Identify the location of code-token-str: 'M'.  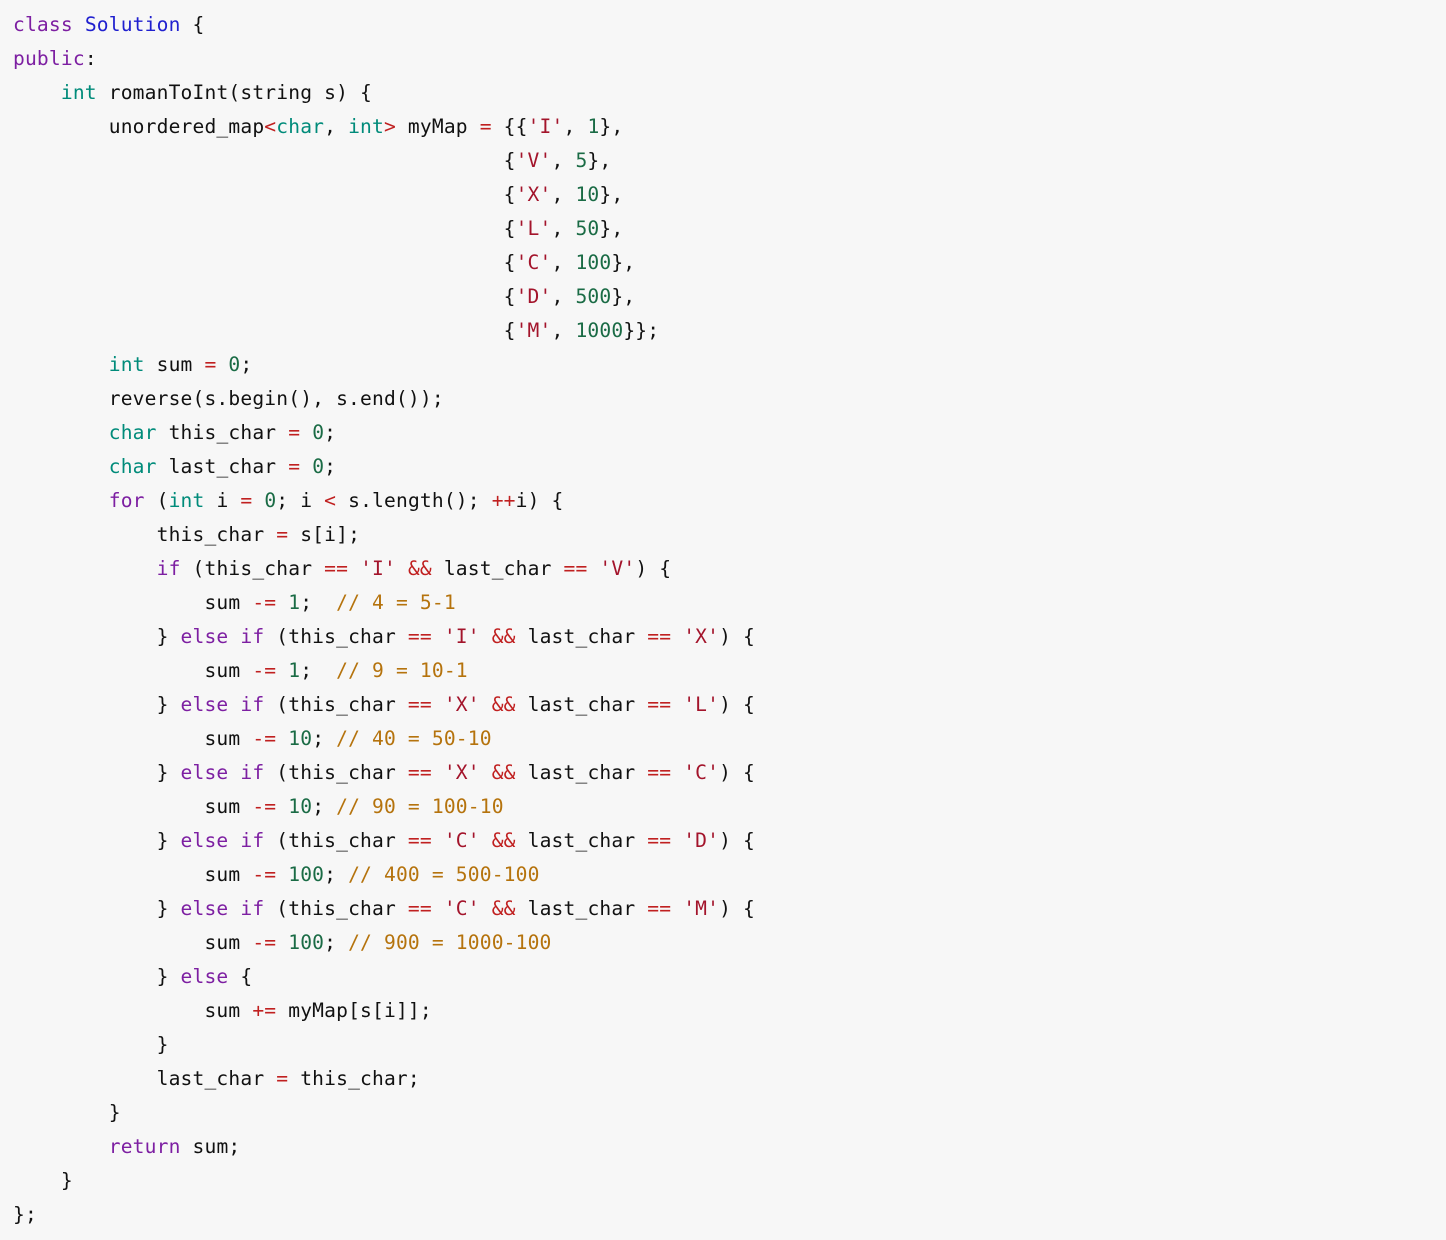
(701, 908).